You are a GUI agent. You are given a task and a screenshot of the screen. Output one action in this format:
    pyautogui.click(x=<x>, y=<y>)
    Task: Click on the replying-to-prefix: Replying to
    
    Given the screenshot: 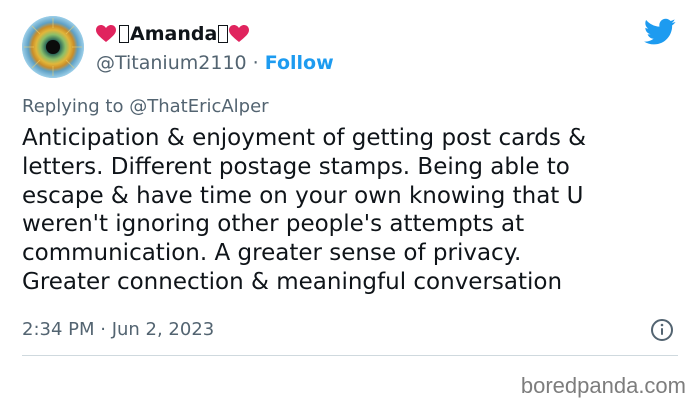 What is the action you would take?
    pyautogui.click(x=76, y=106)
    